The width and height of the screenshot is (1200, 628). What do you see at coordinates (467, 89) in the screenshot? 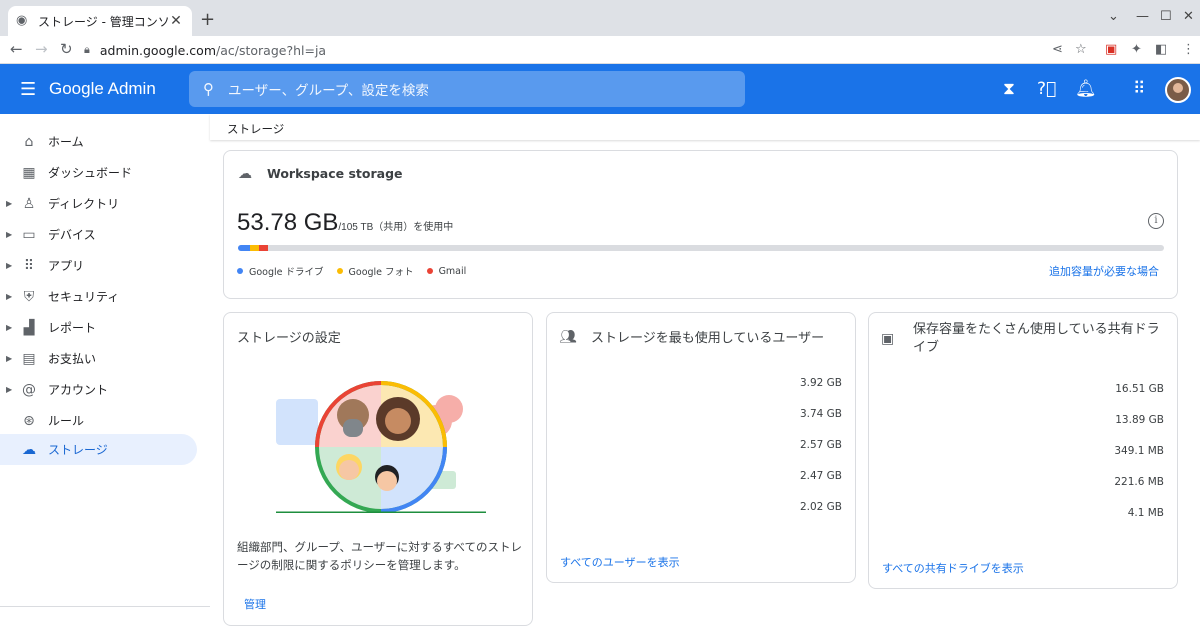
I see `search-input: ⚲ ユーザー、グループ、設定を検索` at bounding box center [467, 89].